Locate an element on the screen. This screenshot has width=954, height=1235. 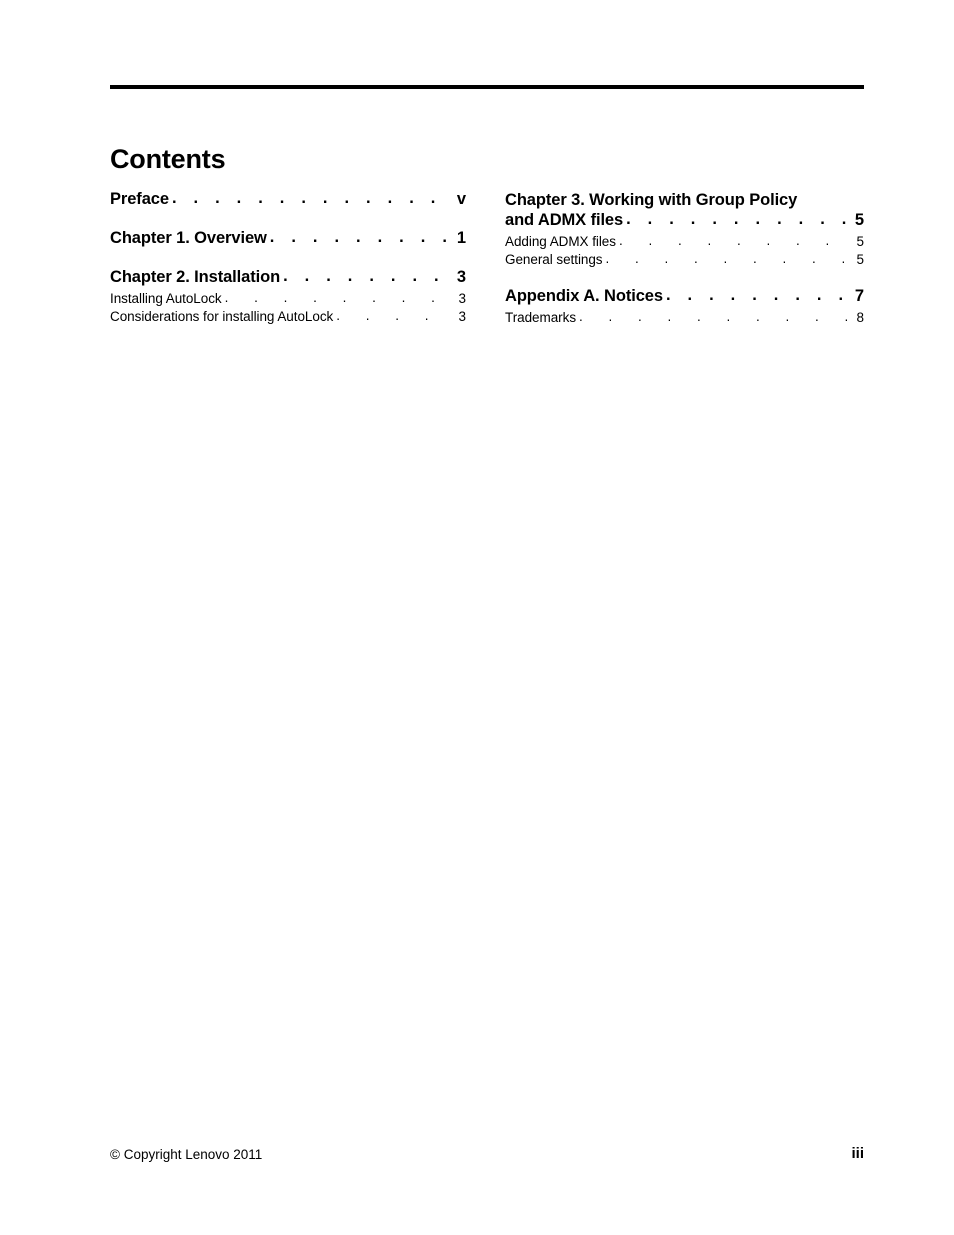
page-title: Contents is located at coordinates (168, 159).